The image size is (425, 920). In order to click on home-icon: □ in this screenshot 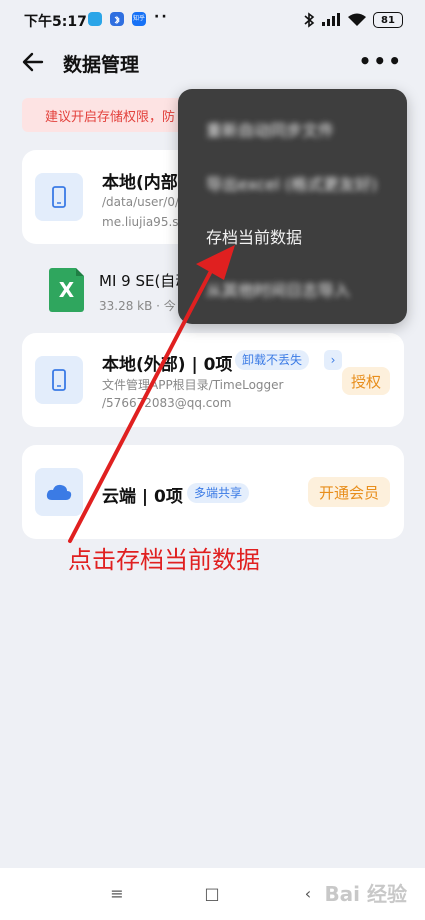, I will do `click(212, 894)`.